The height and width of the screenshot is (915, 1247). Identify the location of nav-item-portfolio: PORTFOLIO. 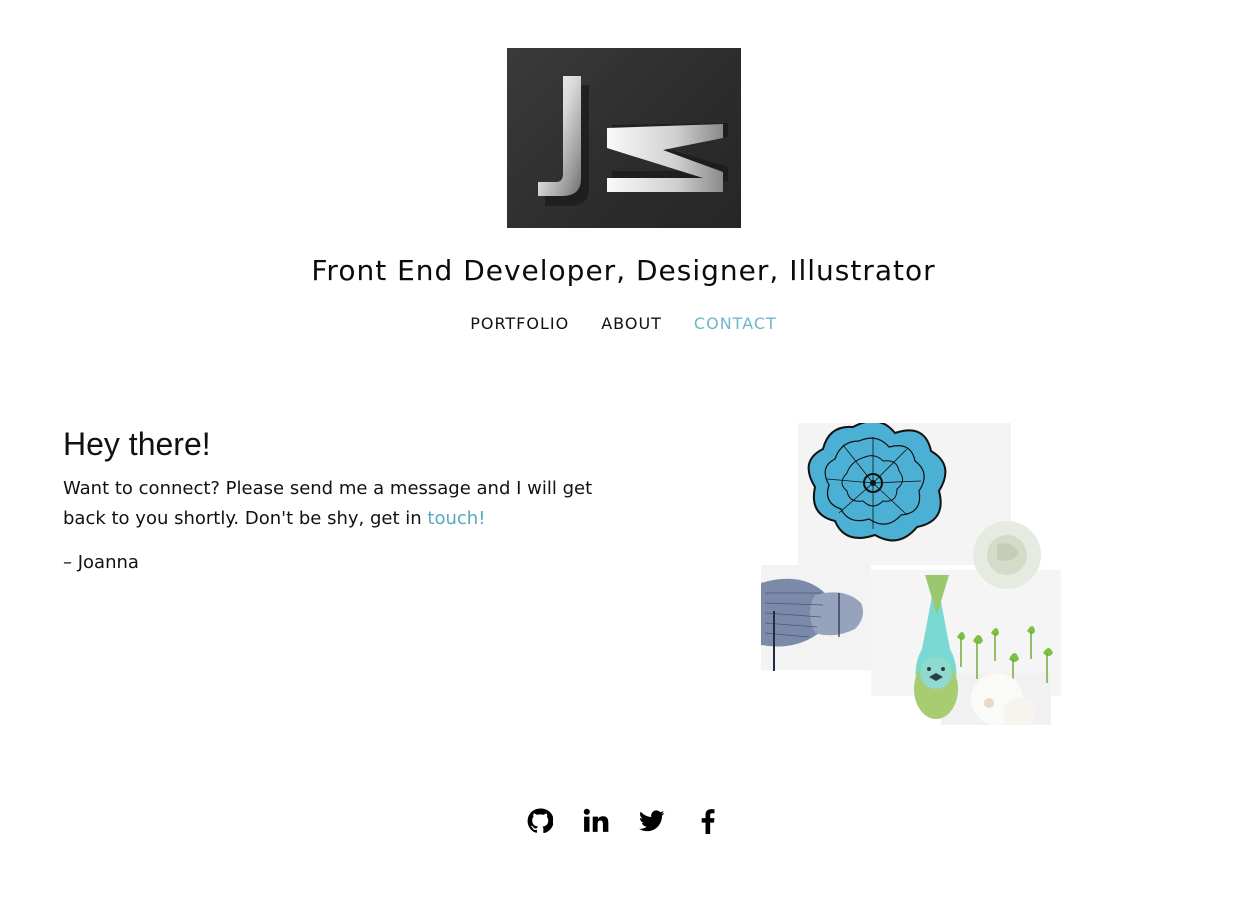
(519, 323).